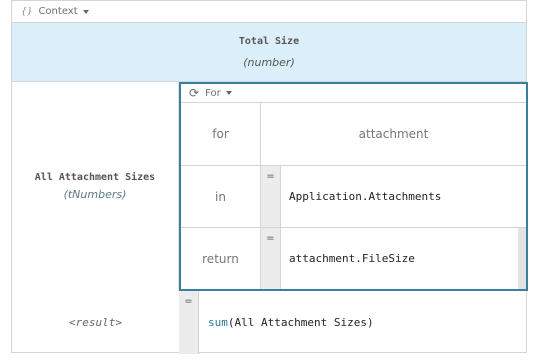  Describe the element at coordinates (221, 134) in the screenshot. I see `for-row-label: for` at that location.